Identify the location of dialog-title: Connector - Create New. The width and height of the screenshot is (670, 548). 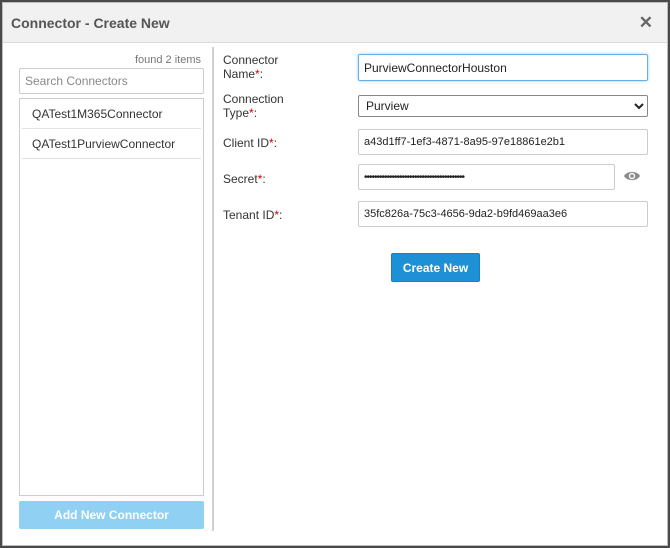
(90, 23).